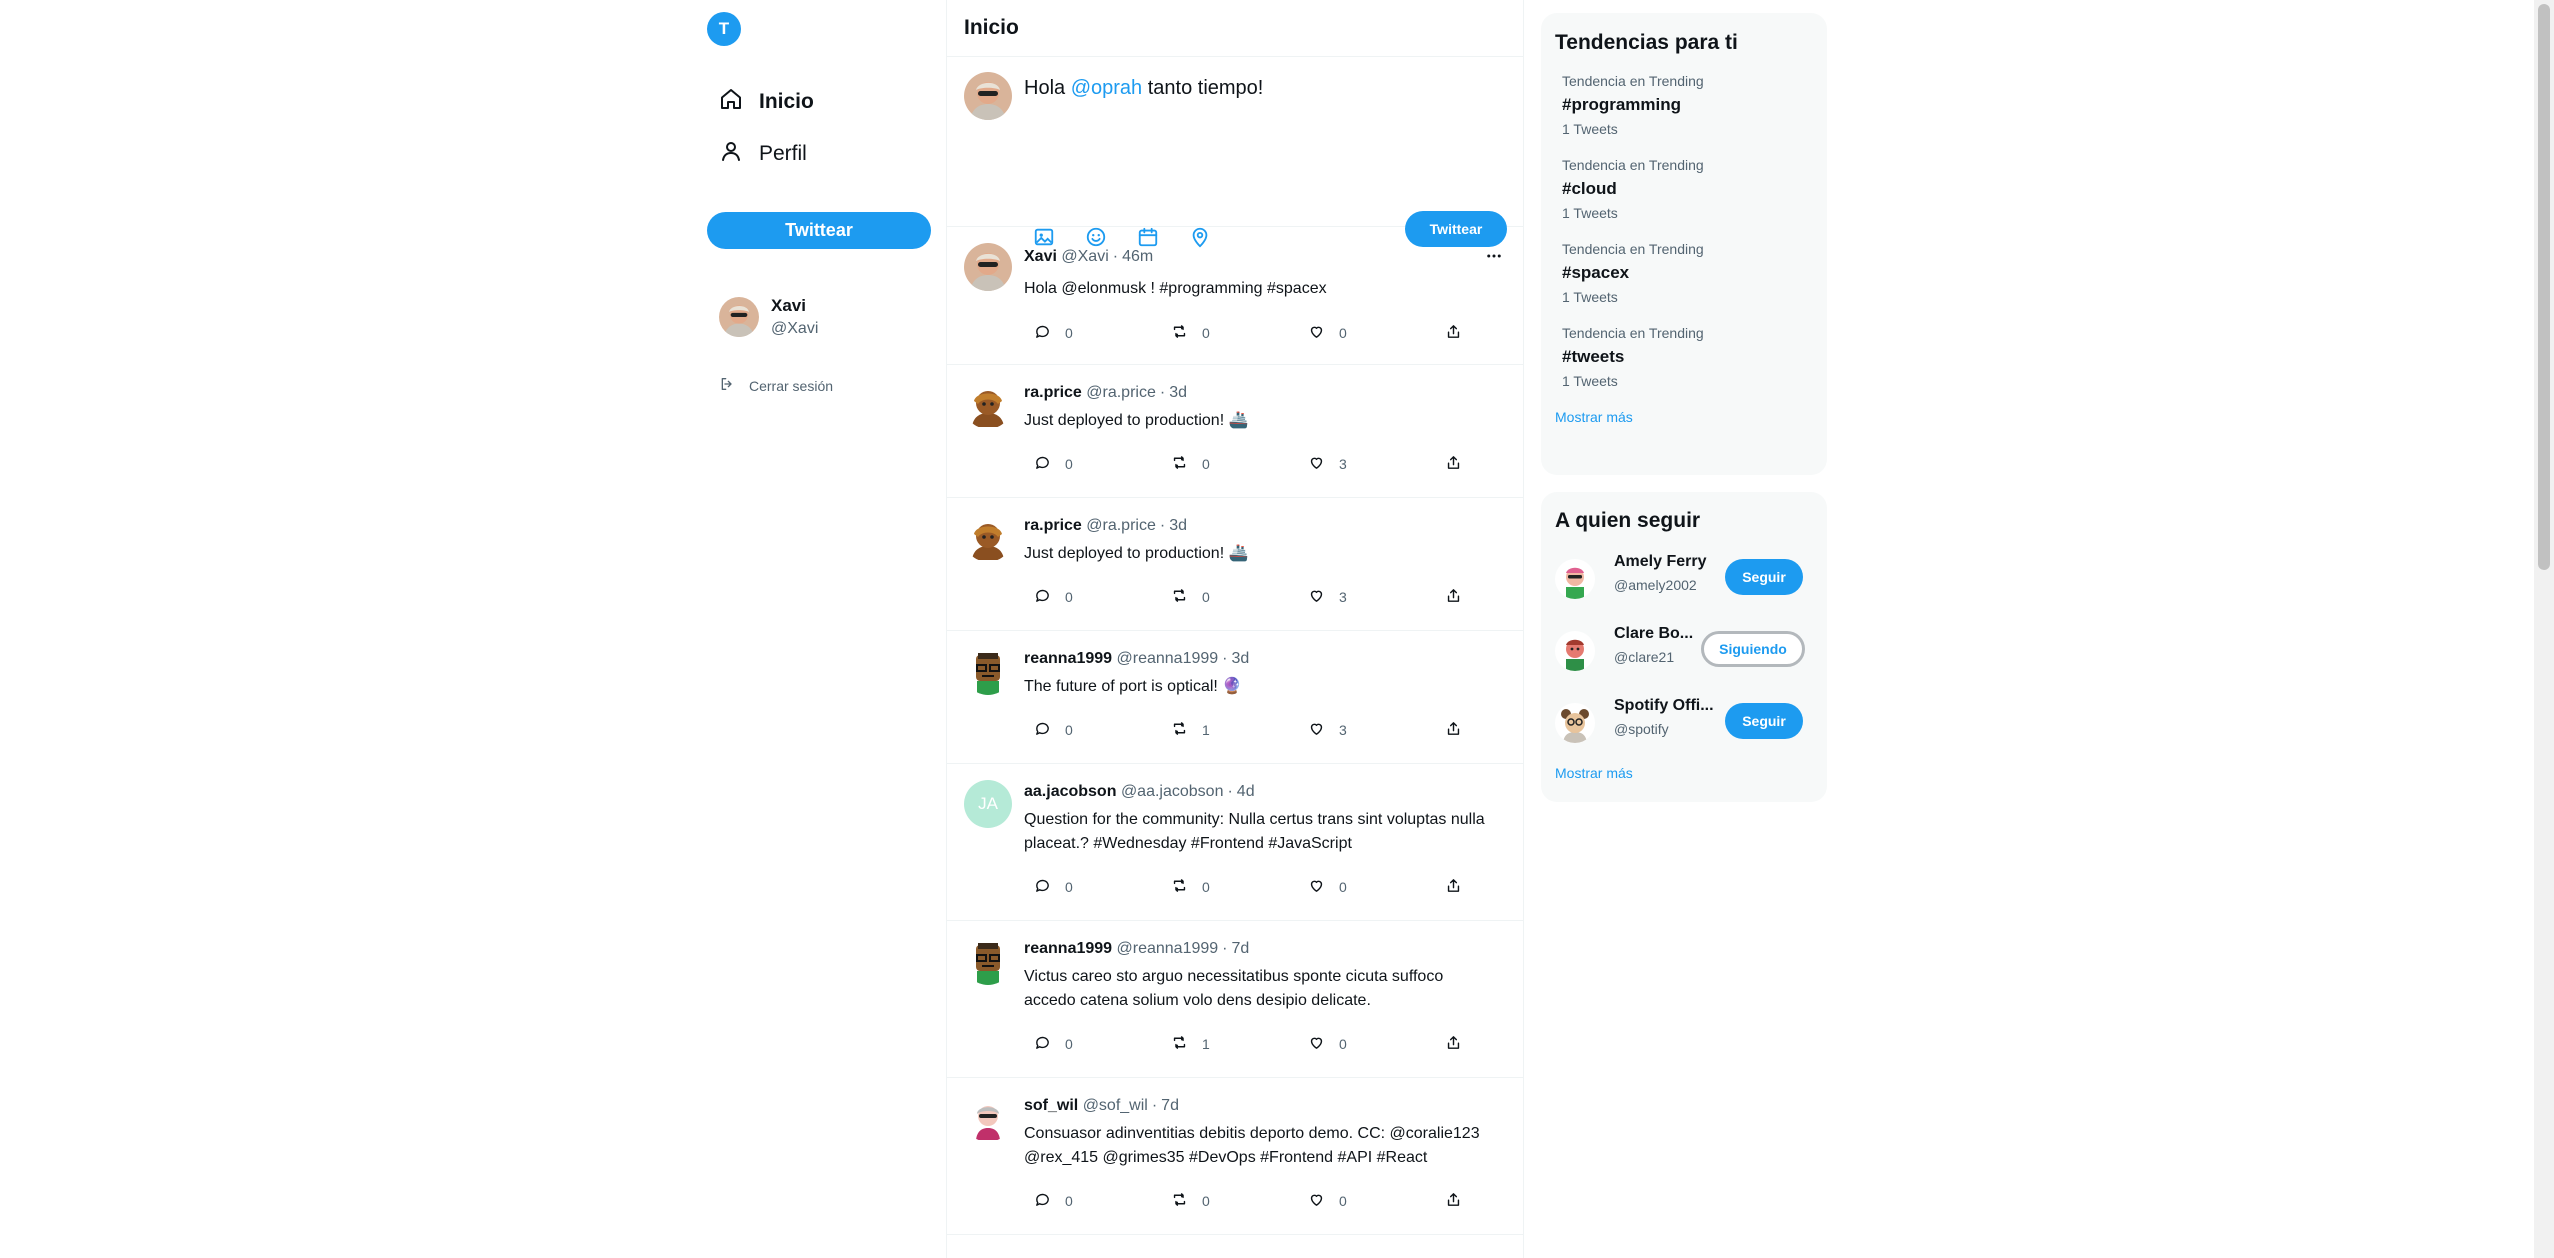  Describe the element at coordinates (2544, 287) in the screenshot. I see `scrollbar-thumb` at that location.